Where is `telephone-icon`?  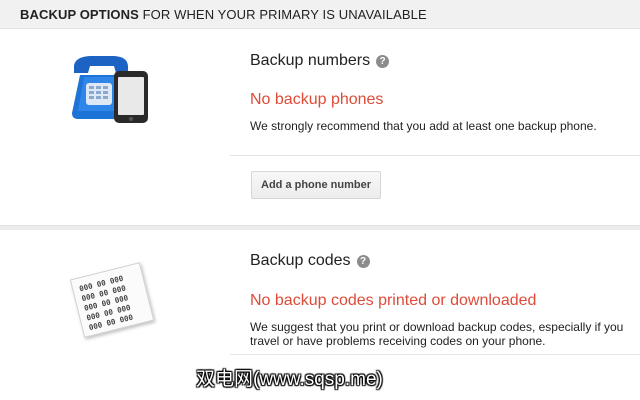
telephone-icon is located at coordinates (110, 89).